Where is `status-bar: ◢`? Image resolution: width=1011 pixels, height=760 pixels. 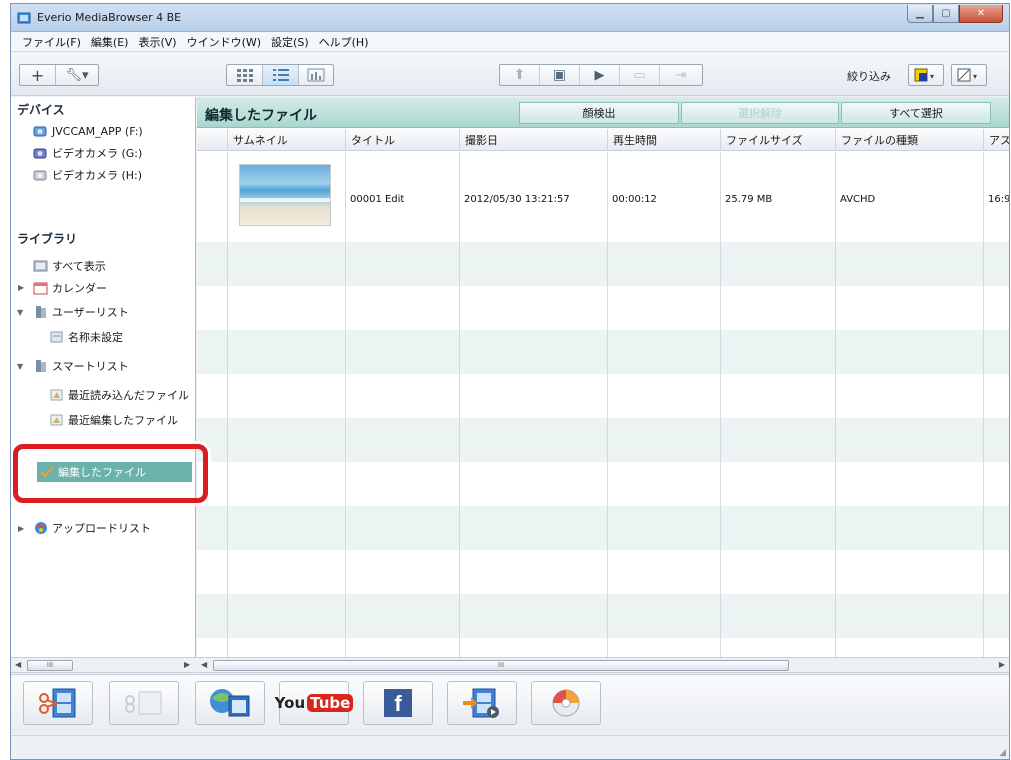
status-bar: ◢ is located at coordinates (510, 747).